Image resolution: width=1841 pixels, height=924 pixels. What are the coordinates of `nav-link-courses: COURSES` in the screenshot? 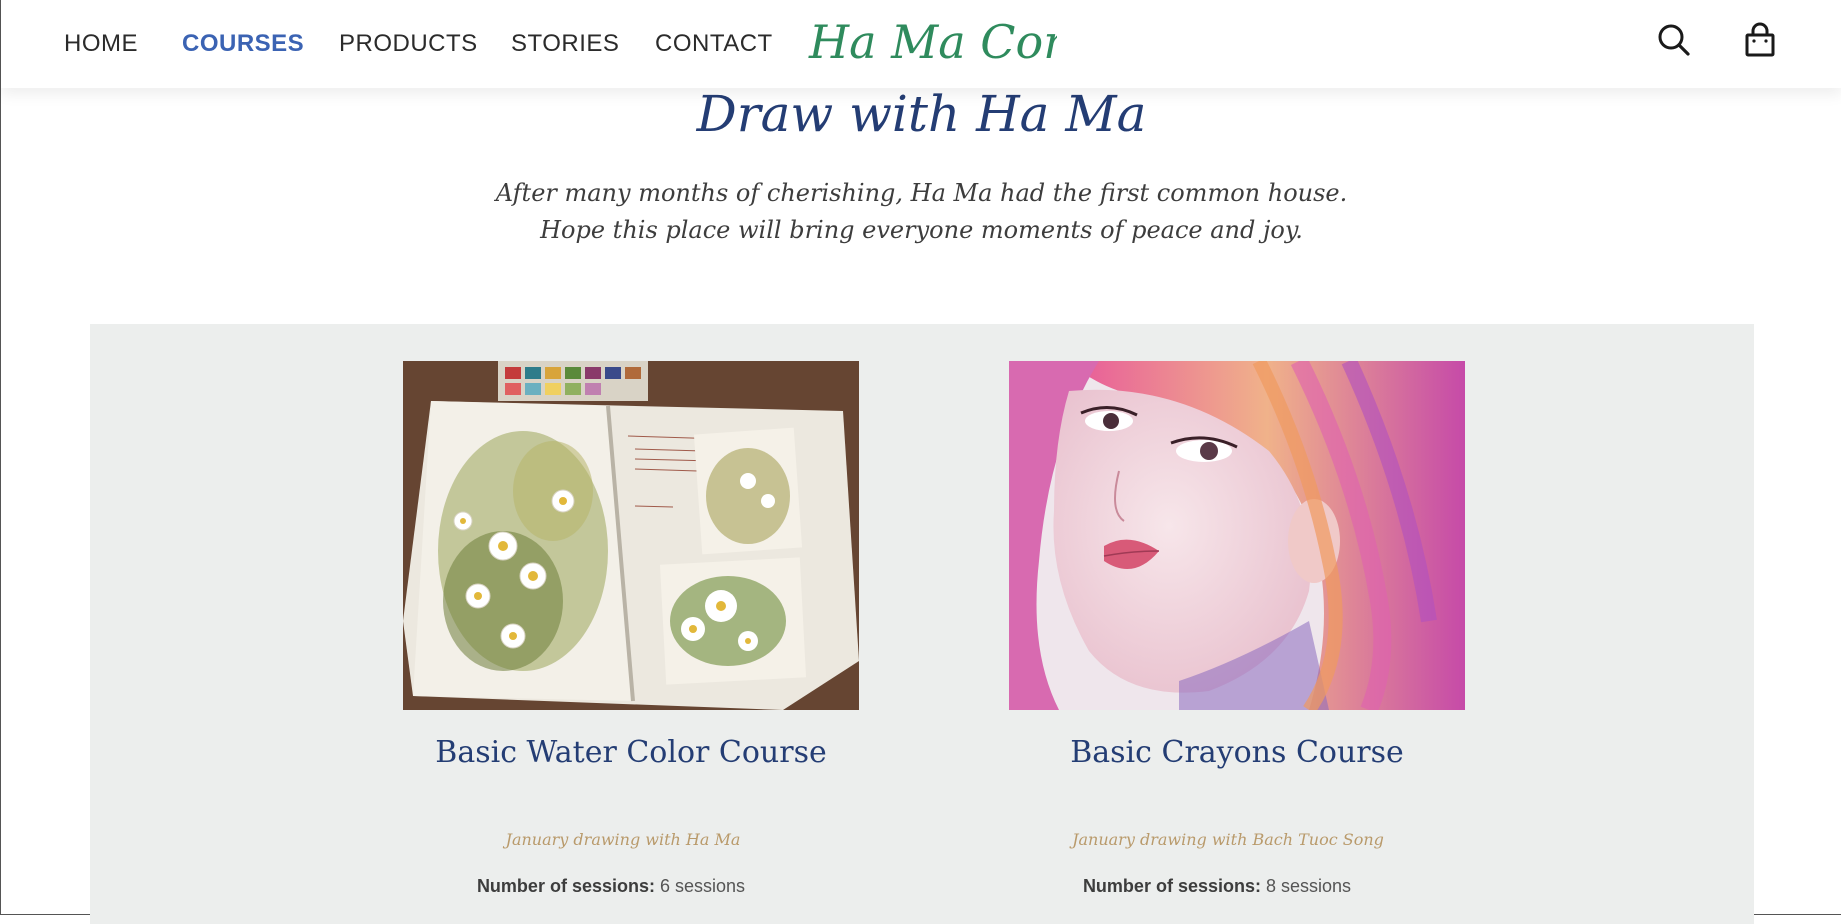 It's located at (243, 44).